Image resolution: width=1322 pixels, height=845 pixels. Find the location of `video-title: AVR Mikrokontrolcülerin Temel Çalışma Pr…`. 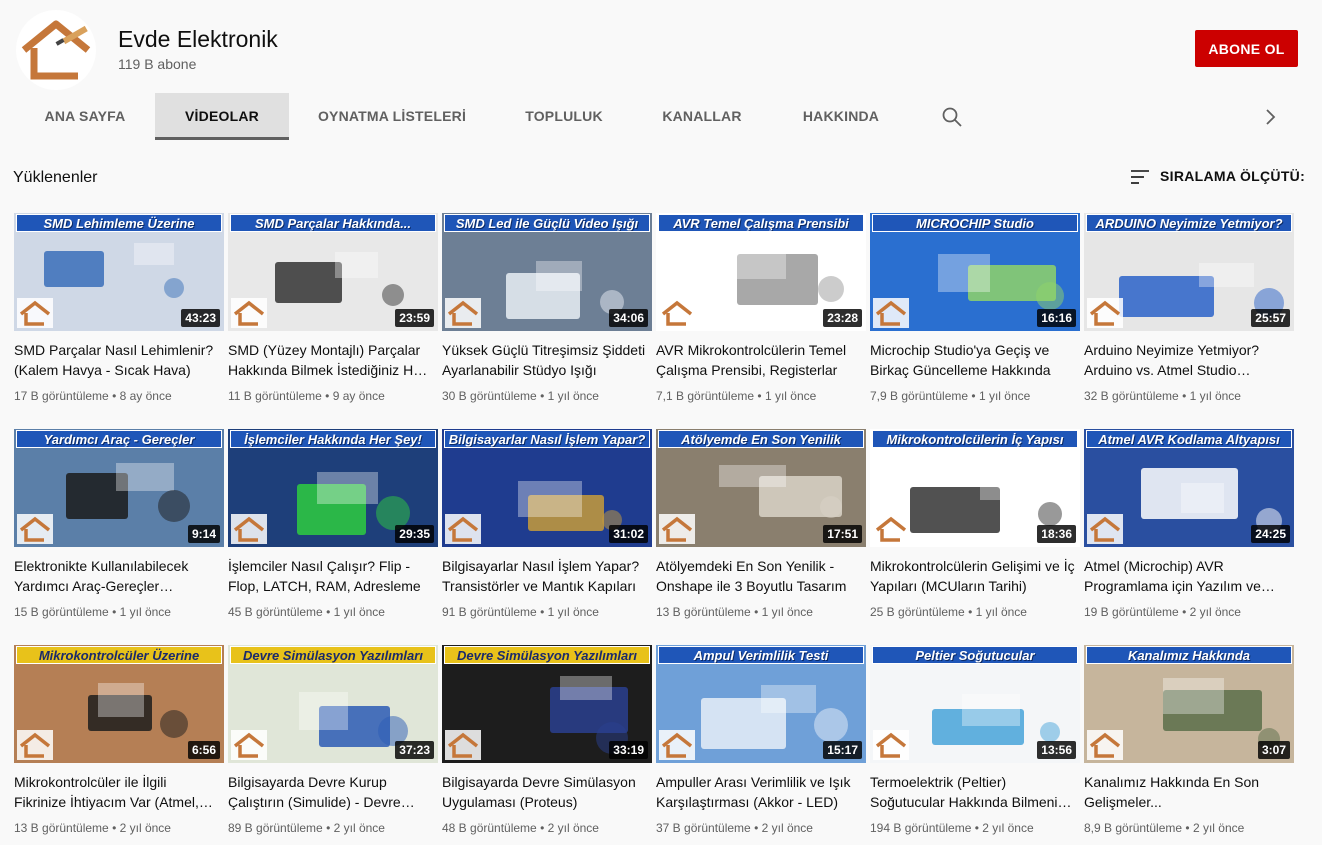

video-title: AVR Mikrokontrolcülerin Temel Çalışma Pr… is located at coordinates (759, 360).